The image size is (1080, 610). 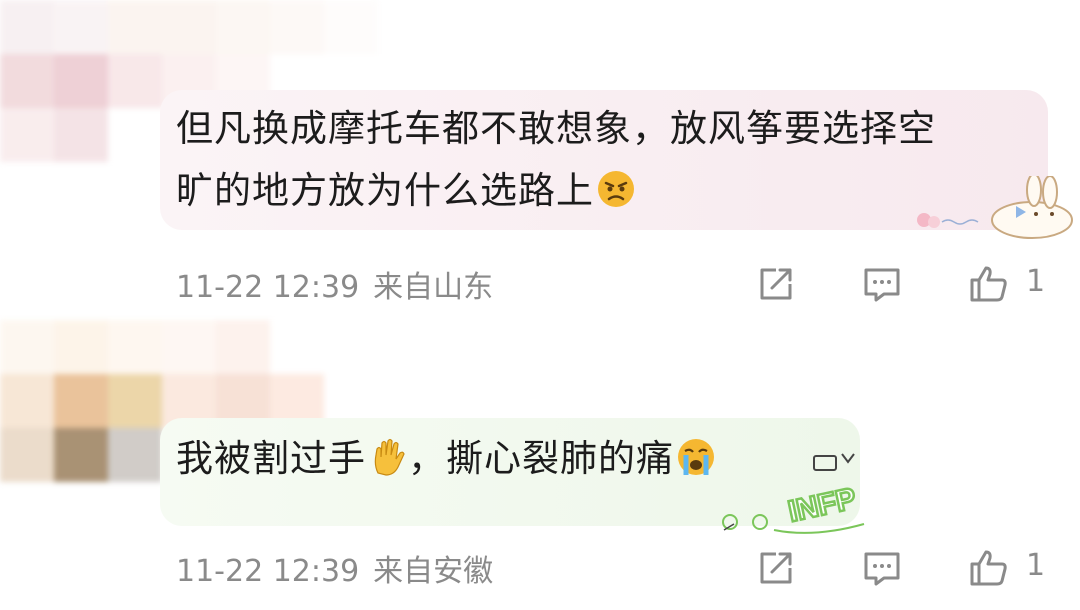 I want to click on infp-sticker-icon: INFP, so click(x=798, y=496).